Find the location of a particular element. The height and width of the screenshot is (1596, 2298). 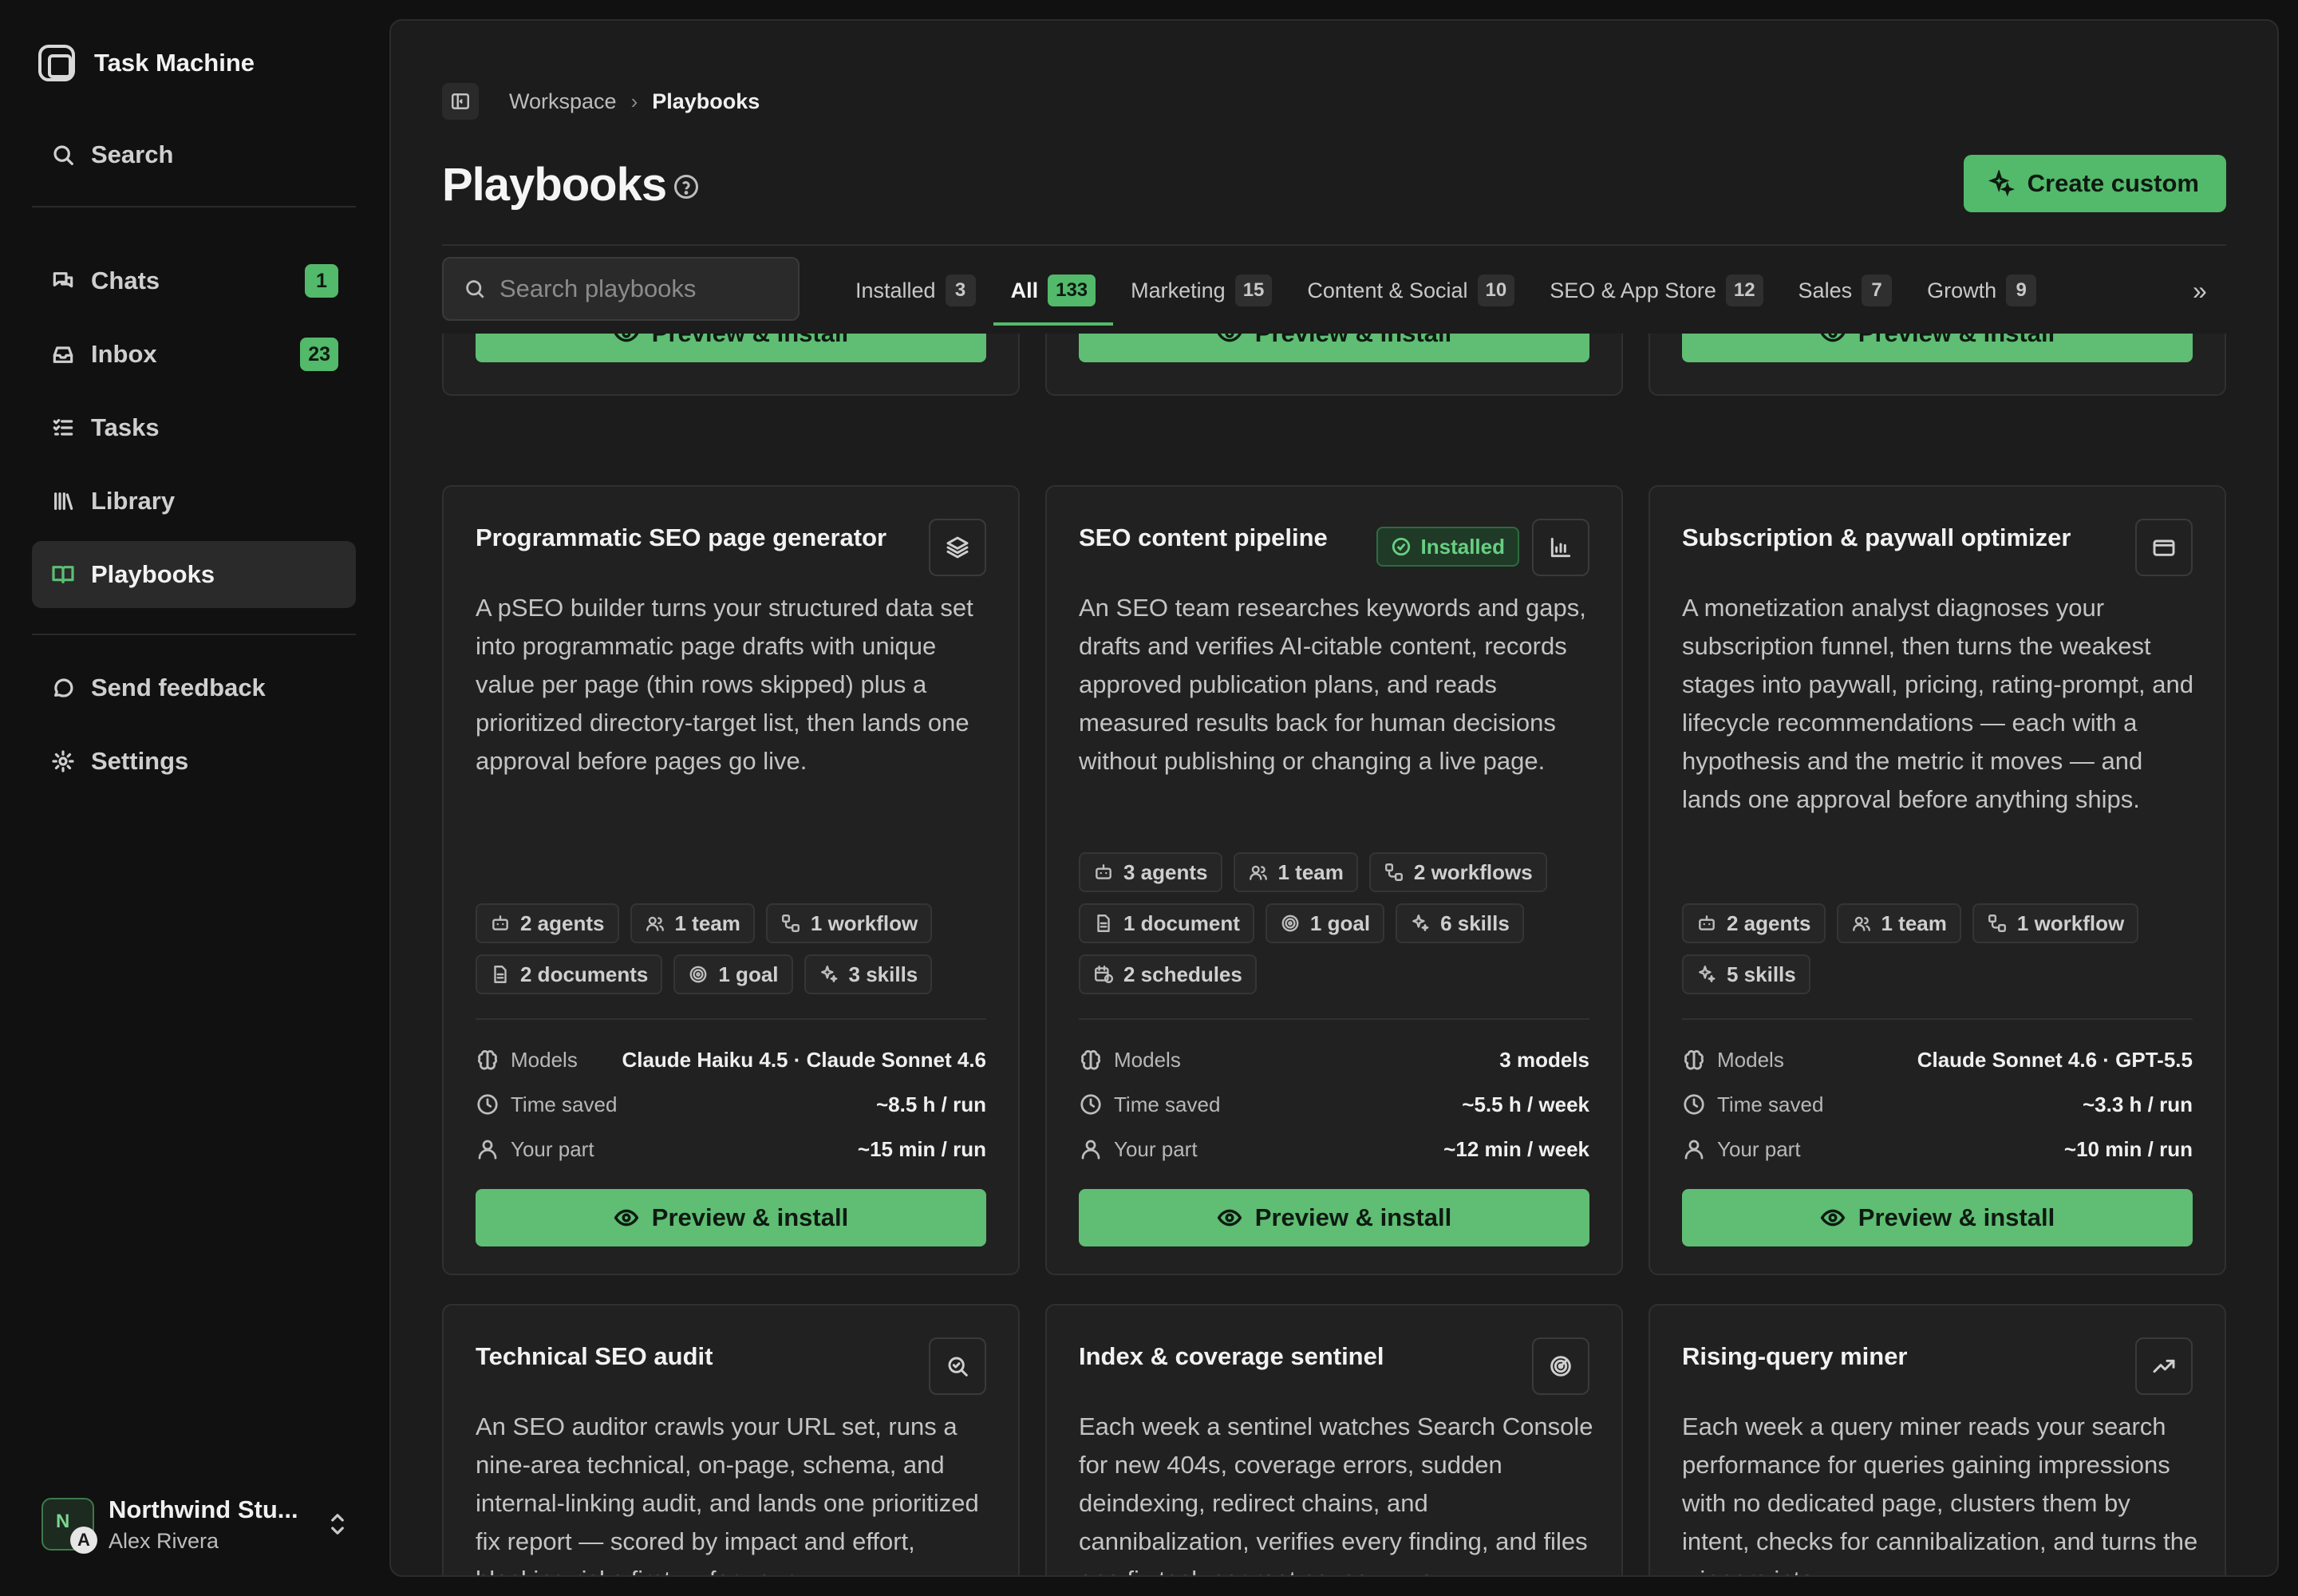

tab-seo-app-store: SEO & App Store 12 is located at coordinates (1656, 290).